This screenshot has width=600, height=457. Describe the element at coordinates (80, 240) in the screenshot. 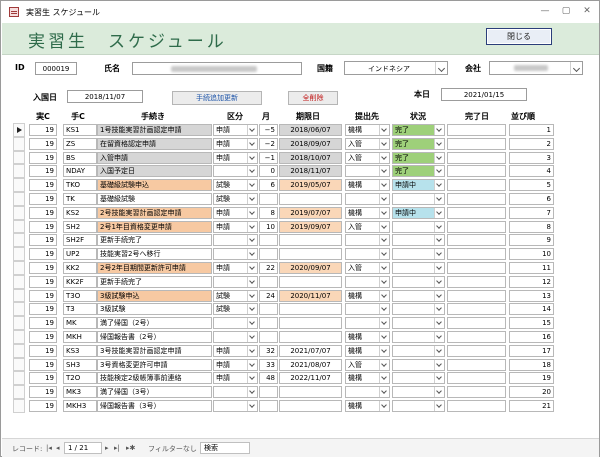

I see `cell-tc: SH2F` at that location.